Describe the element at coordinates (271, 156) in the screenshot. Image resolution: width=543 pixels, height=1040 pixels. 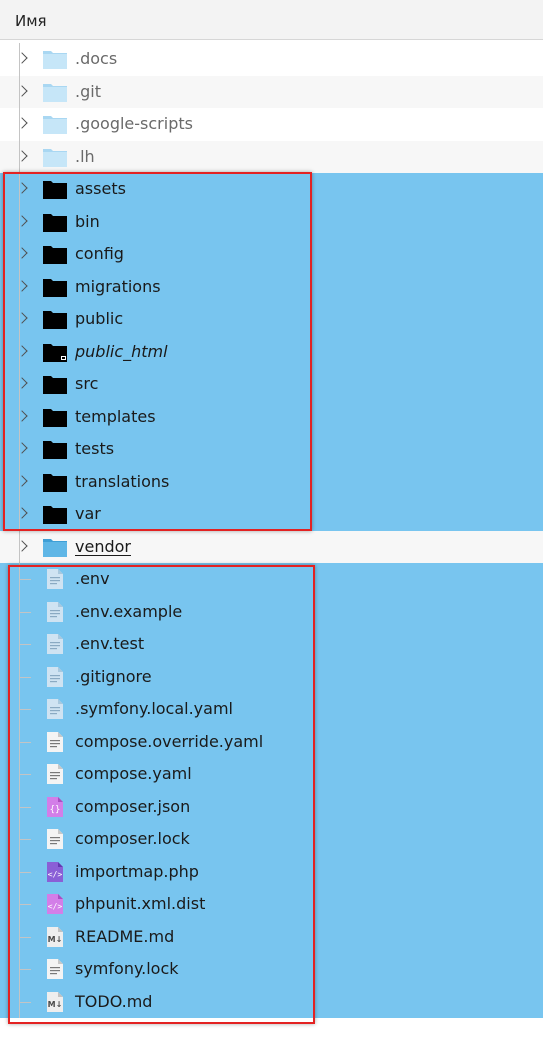
I see `folder-row: .lh` at that location.